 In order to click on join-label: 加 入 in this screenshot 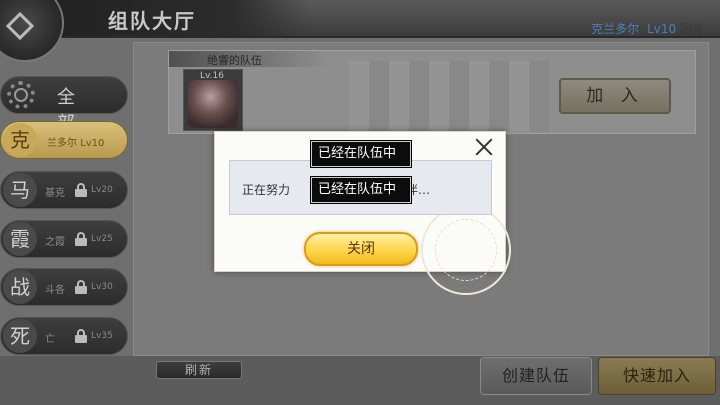, I will do `click(615, 96)`.